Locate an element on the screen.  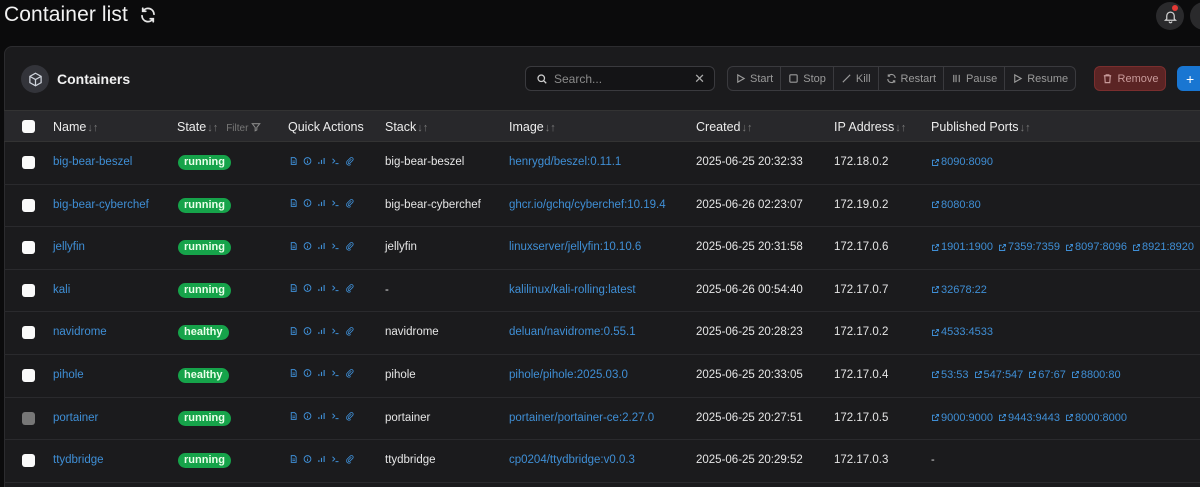
start-button: Start is located at coordinates (755, 78).